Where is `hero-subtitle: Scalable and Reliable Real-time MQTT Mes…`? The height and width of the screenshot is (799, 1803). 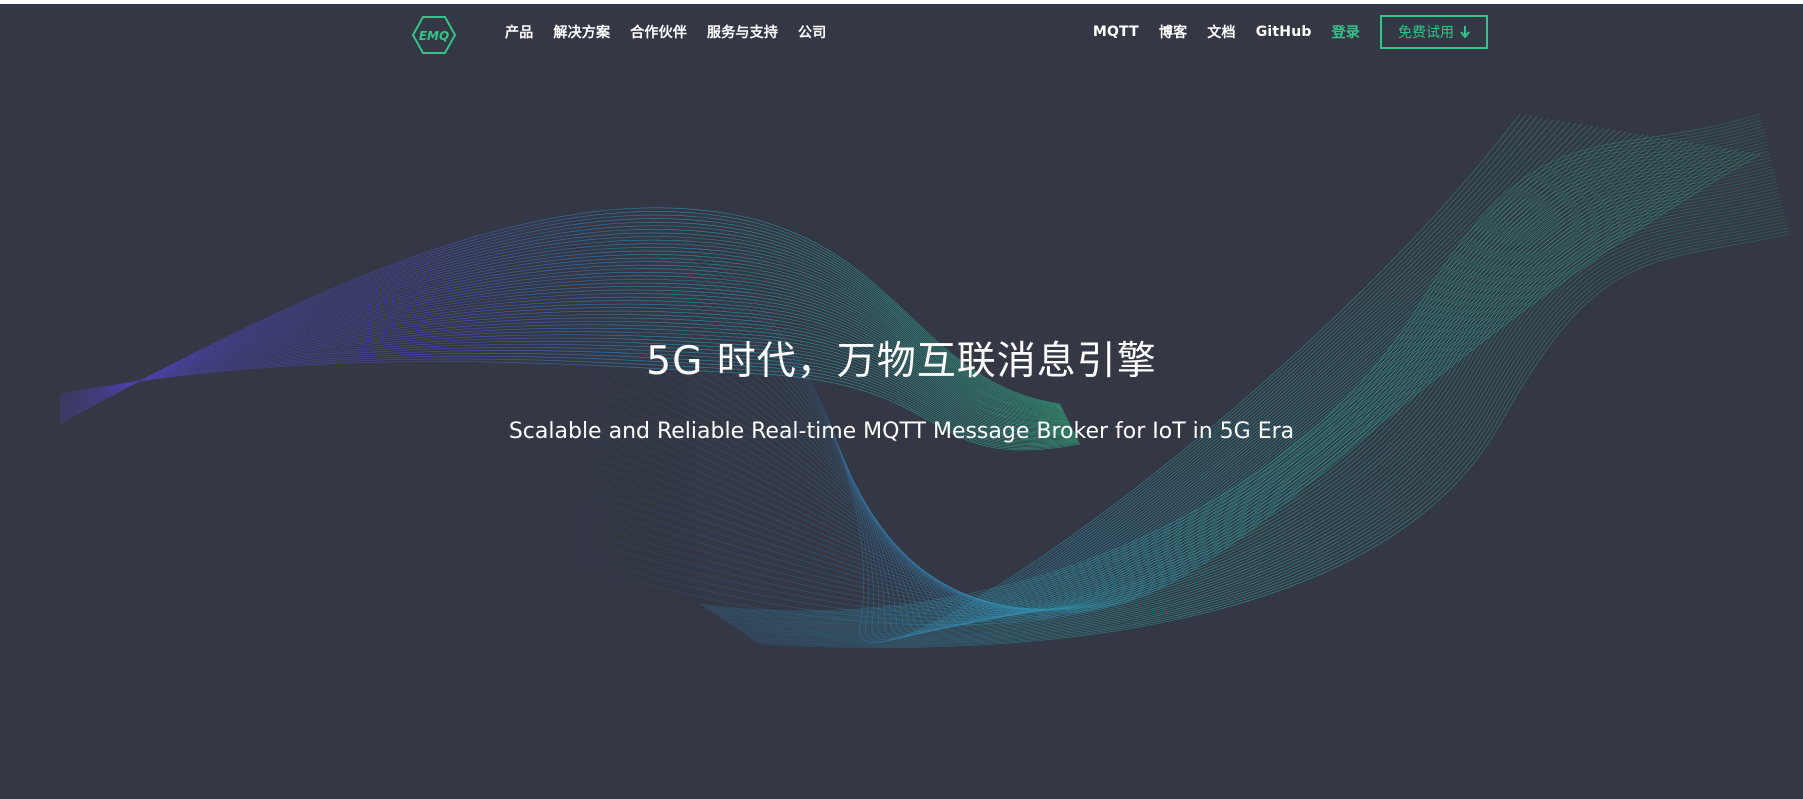 hero-subtitle: Scalable and Reliable Real-time MQTT Mes… is located at coordinates (901, 431).